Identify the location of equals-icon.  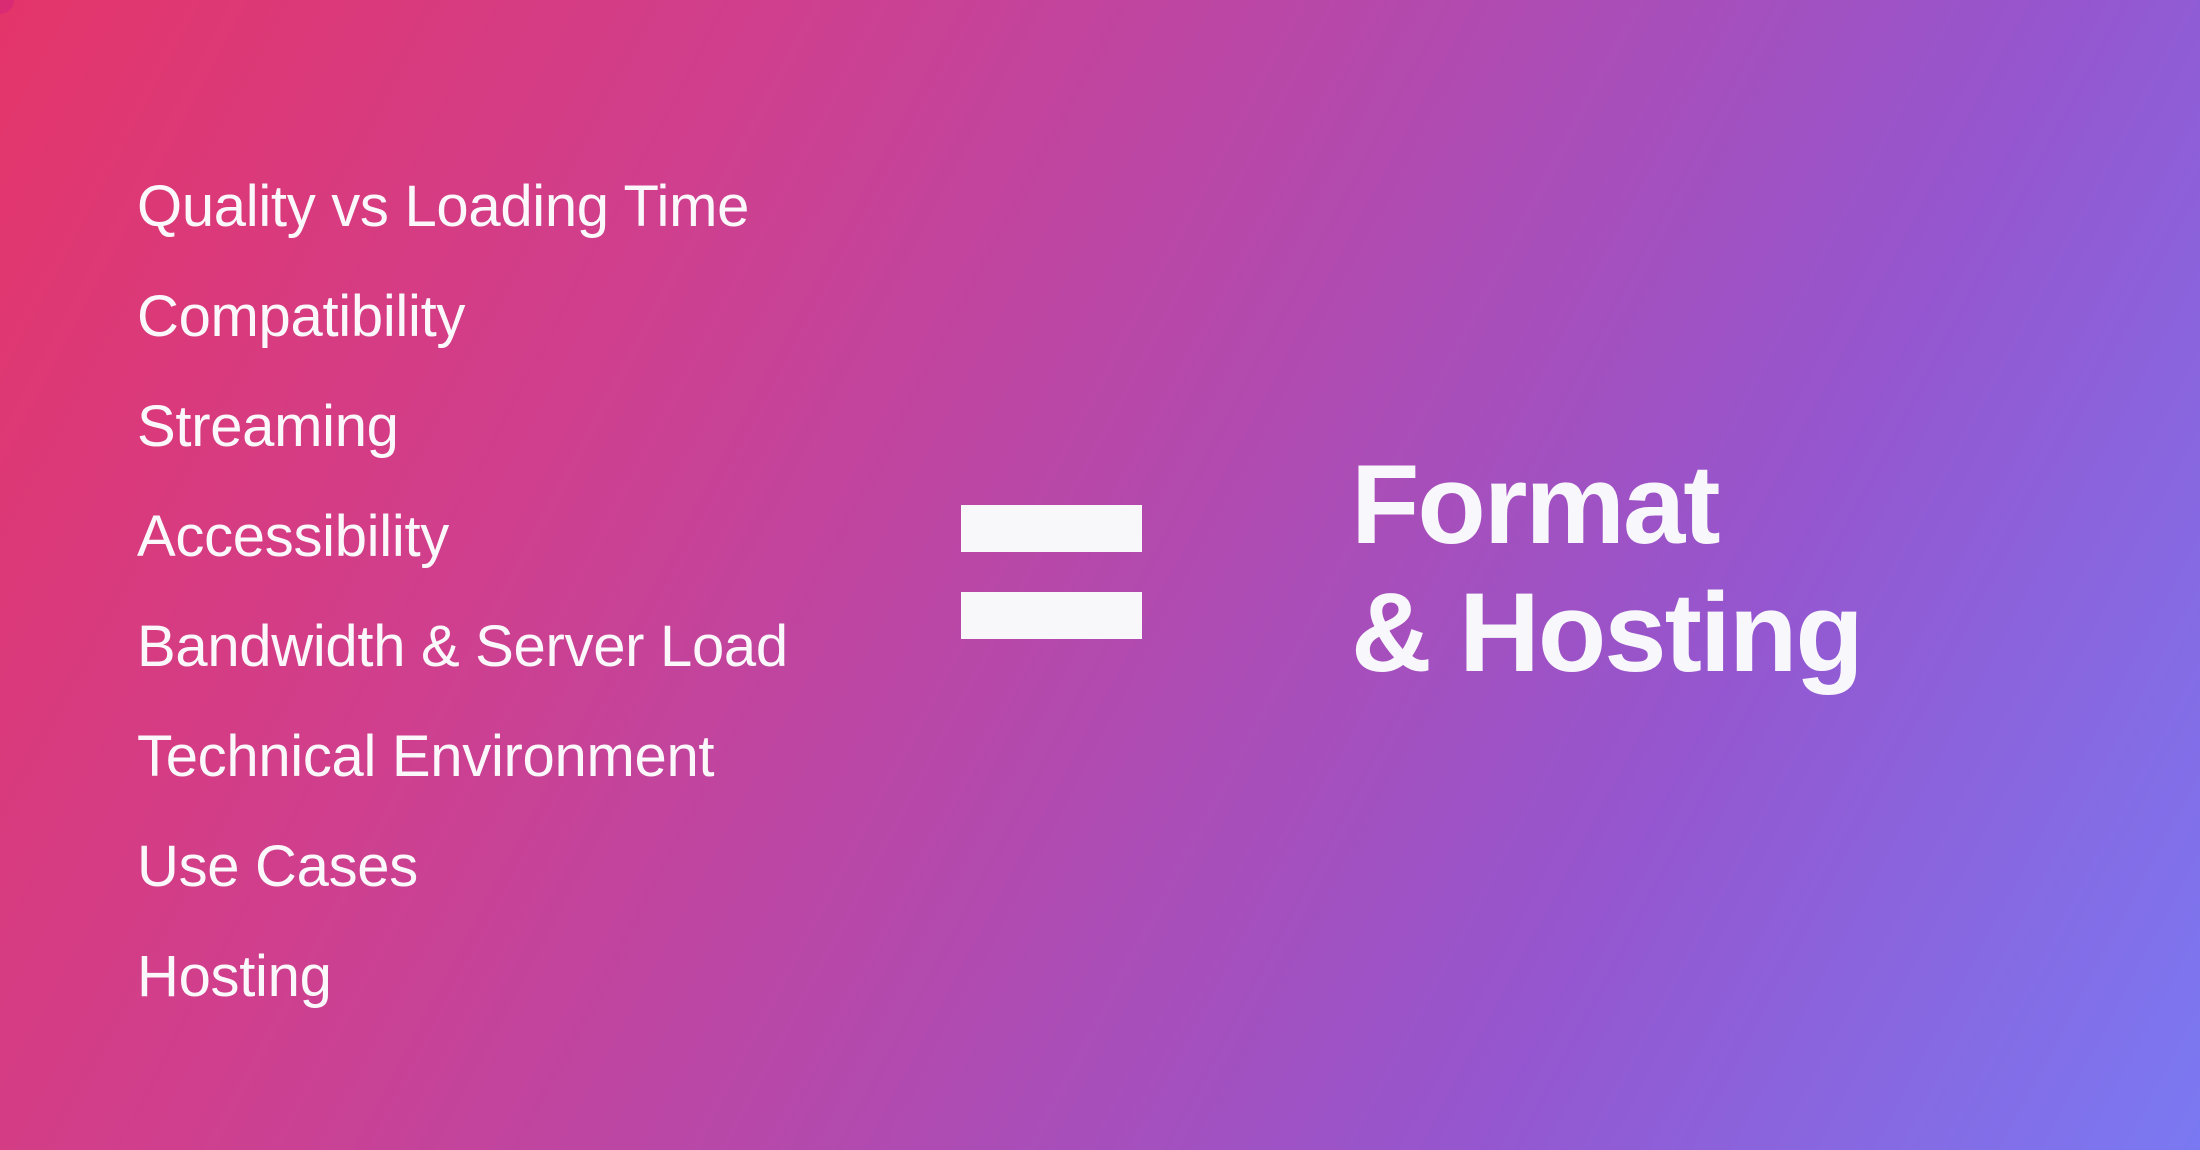
(1051, 572).